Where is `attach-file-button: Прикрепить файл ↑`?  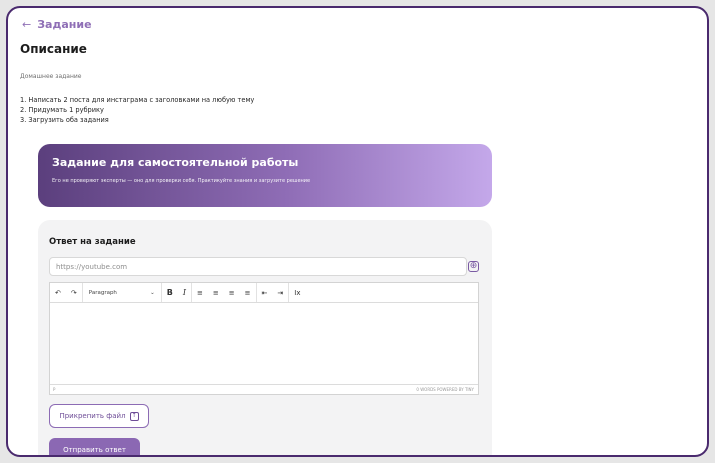
attach-file-button: Прикрепить файл ↑ is located at coordinates (99, 416).